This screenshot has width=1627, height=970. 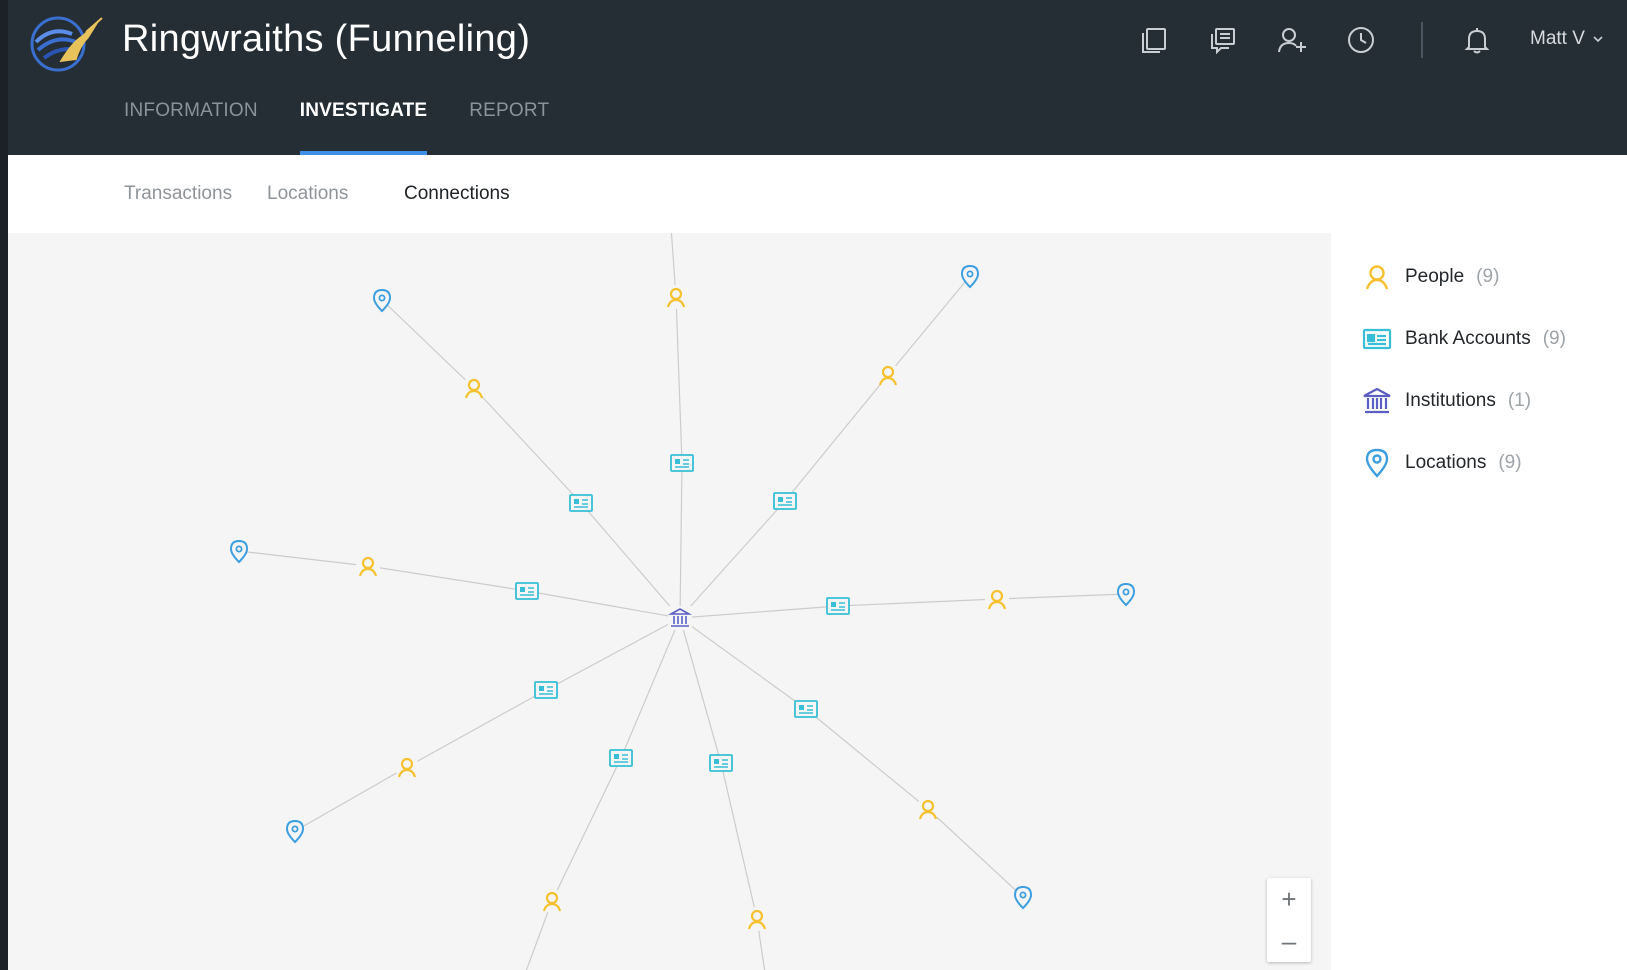 I want to click on app-logo, so click(x=66, y=44).